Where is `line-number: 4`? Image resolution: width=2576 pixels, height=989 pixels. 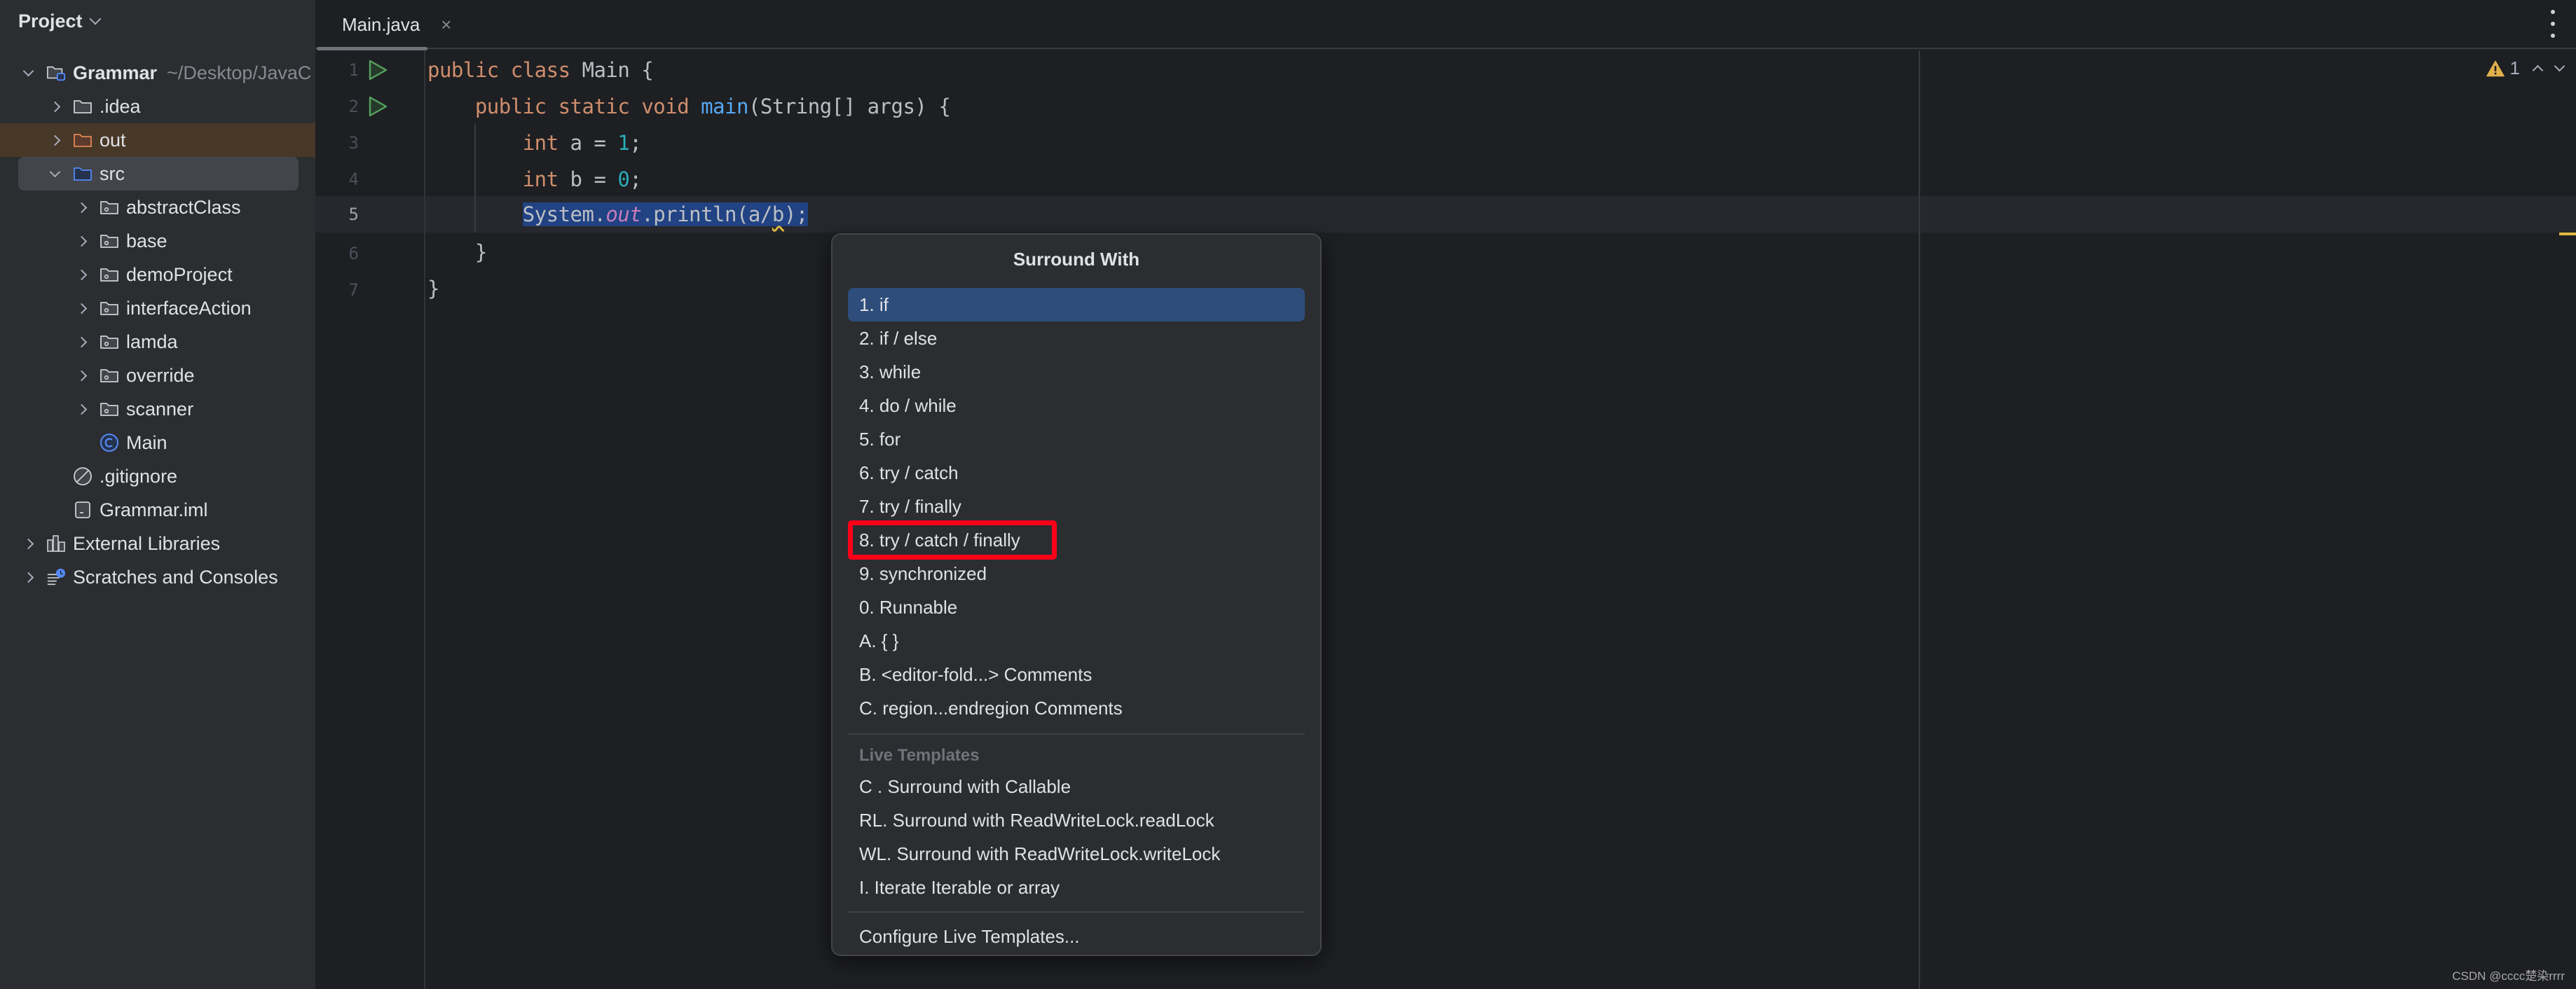 line-number: 4 is located at coordinates (353, 179).